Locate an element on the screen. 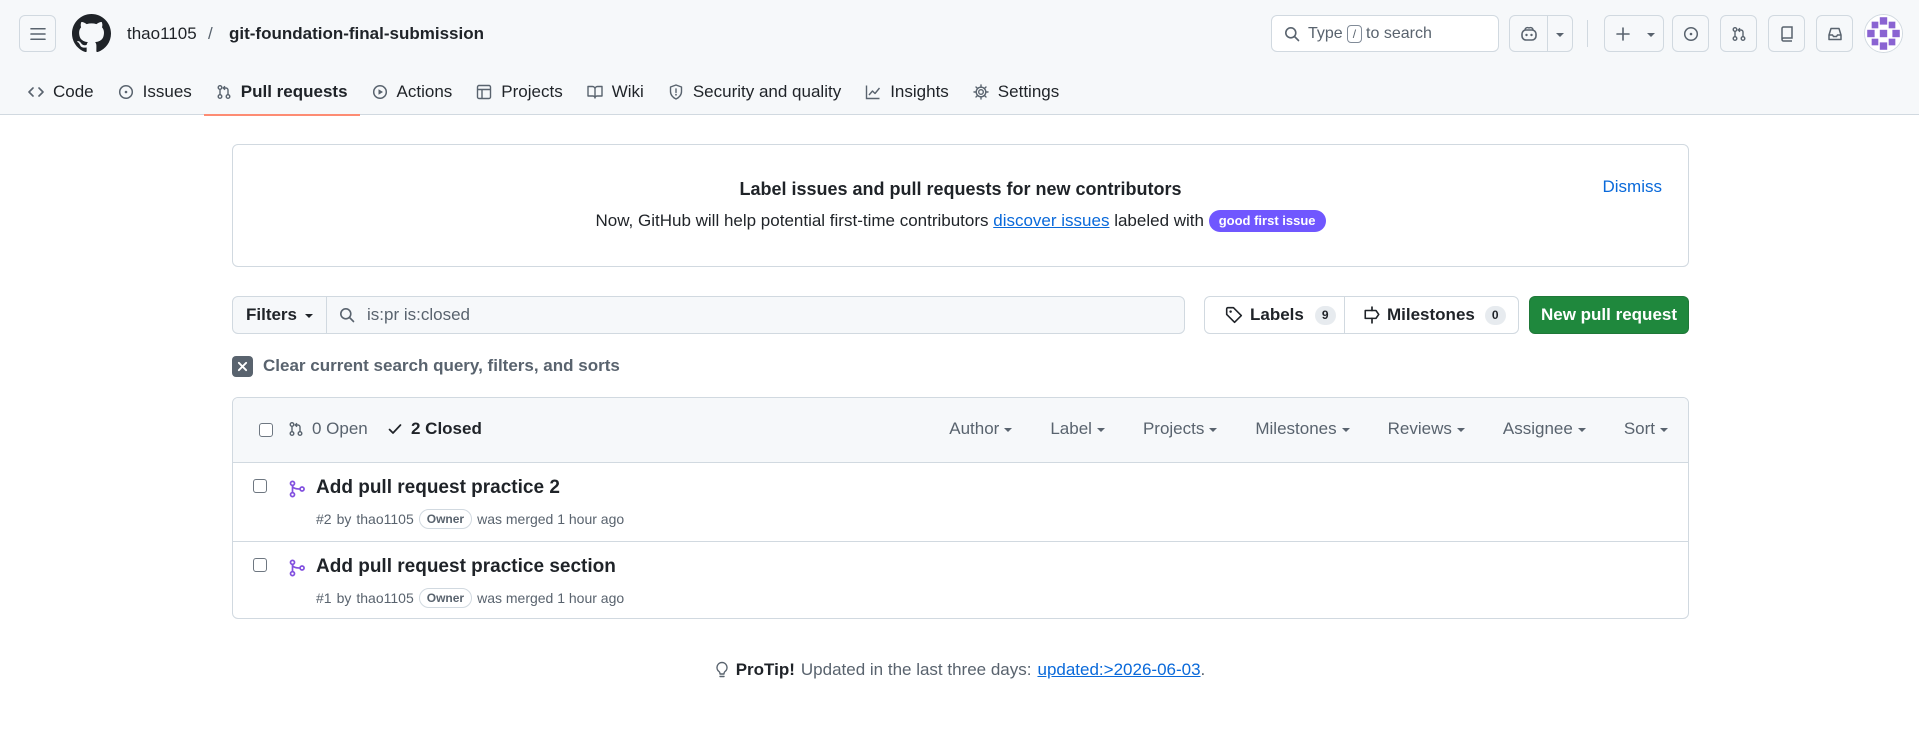 Image resolution: width=1919 pixels, height=735 pixels. repo-icon is located at coordinates (1787, 33).